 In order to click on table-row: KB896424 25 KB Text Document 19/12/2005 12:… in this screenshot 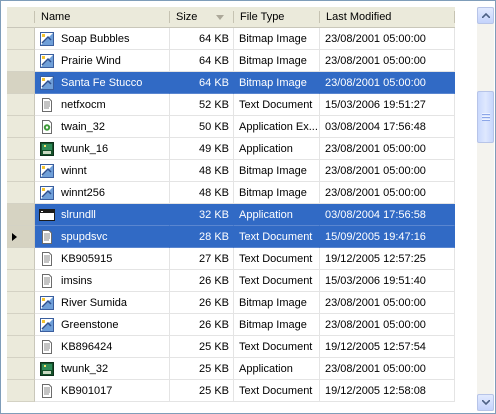, I will do `click(231, 347)`.